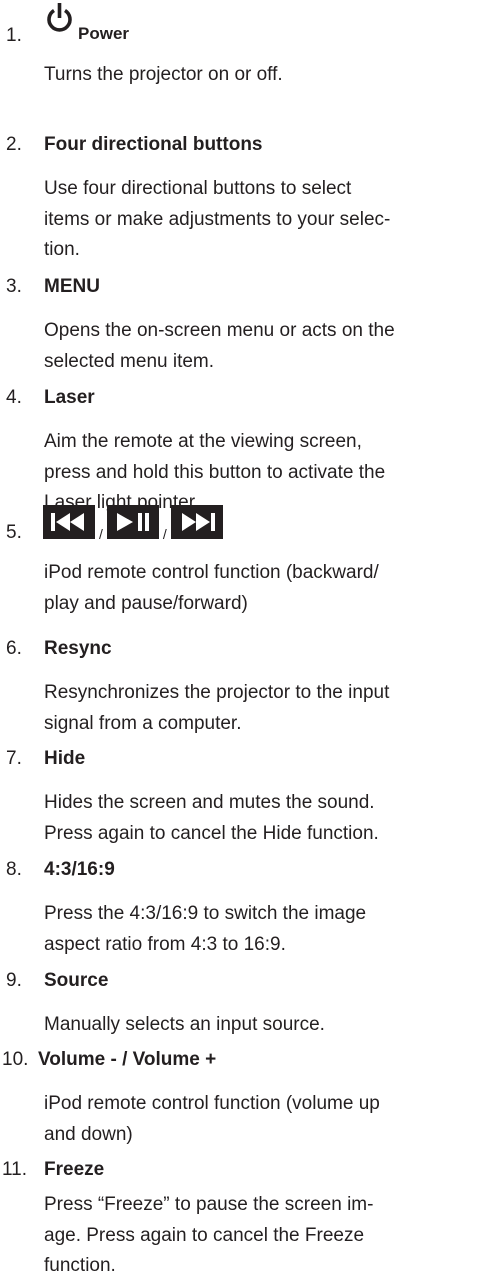  I want to click on item-number: 7., so click(14, 758).